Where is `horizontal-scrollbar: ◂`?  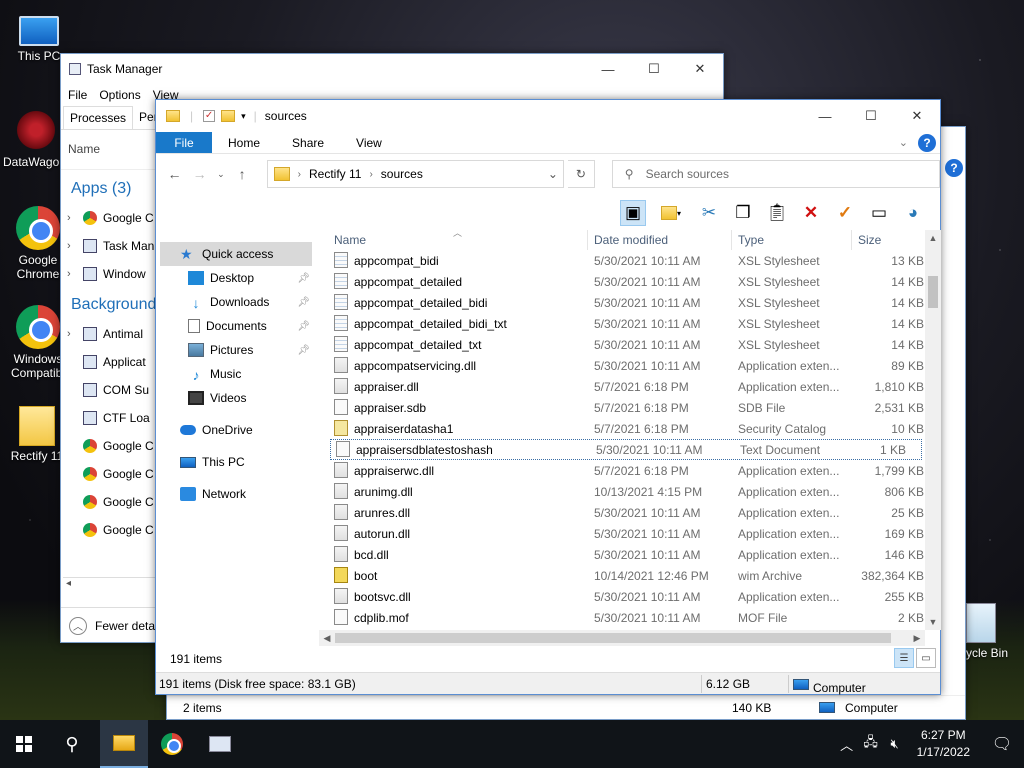 horizontal-scrollbar: ◂ is located at coordinates (110, 585).